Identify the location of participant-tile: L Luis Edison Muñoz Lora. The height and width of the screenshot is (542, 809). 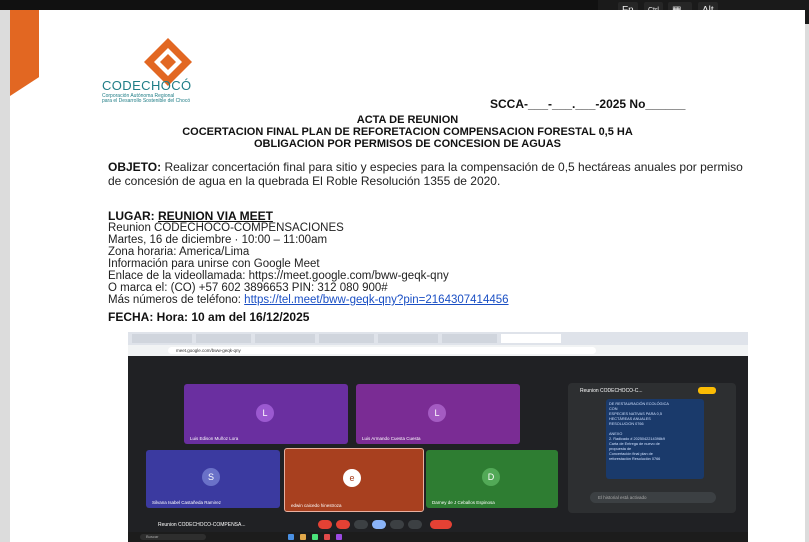
(266, 414).